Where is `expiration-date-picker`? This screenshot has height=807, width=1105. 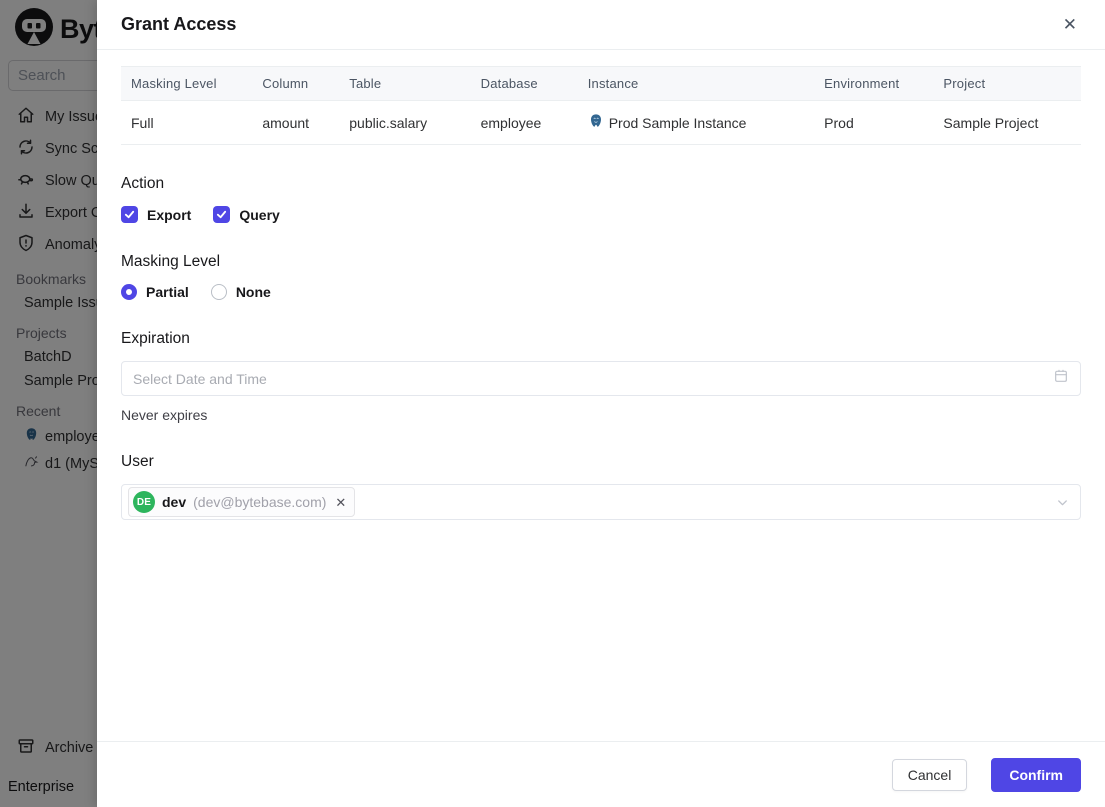
expiration-date-picker is located at coordinates (601, 378).